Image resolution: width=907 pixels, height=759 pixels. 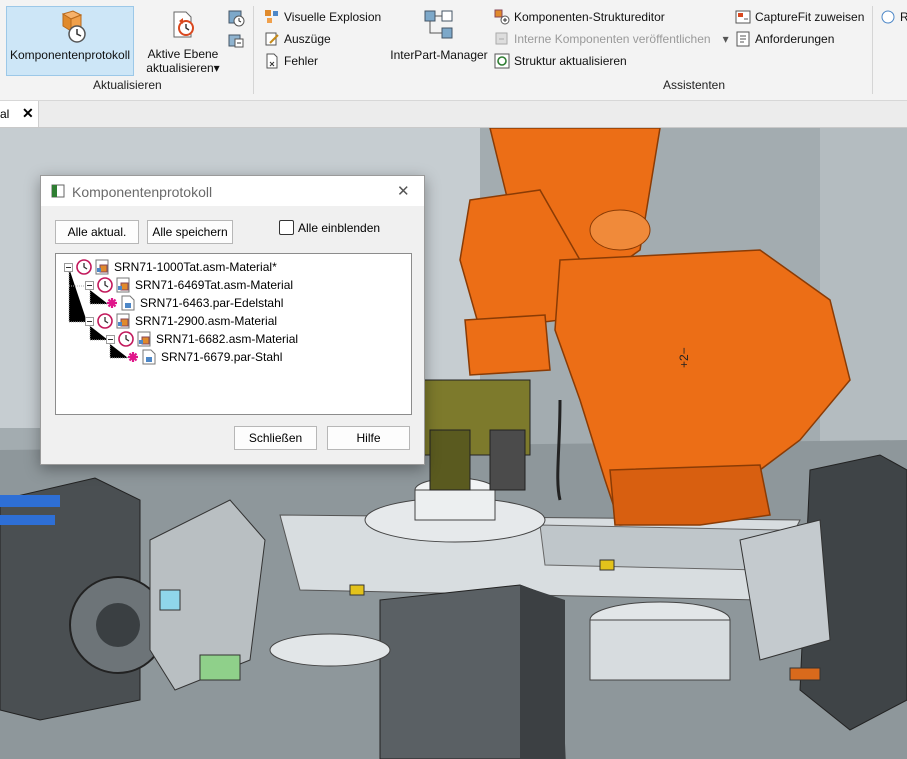 I want to click on group-separator, so click(x=253, y=50).